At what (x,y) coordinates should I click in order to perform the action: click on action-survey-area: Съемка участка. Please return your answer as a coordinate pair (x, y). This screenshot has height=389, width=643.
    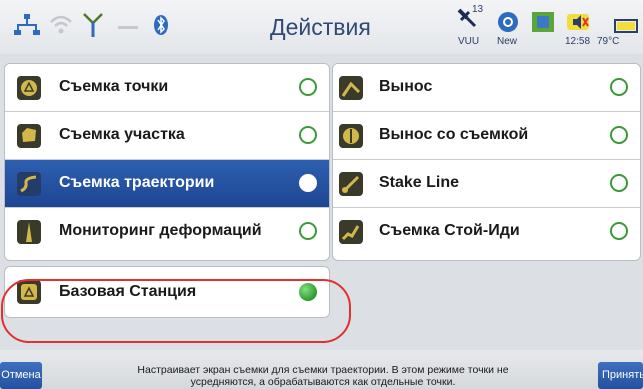
    Looking at the image, I should click on (167, 136).